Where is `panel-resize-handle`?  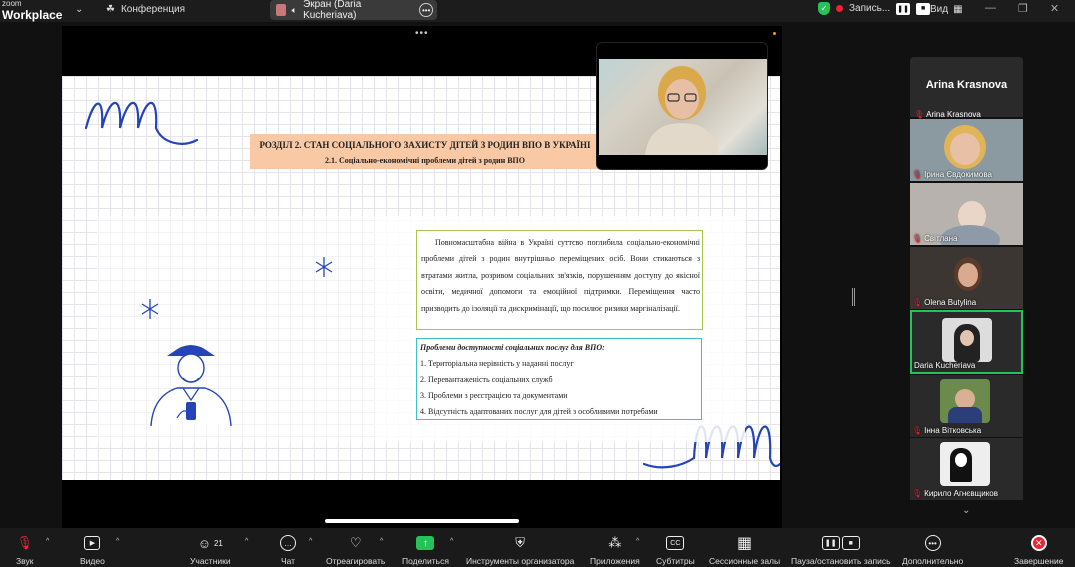 panel-resize-handle is located at coordinates (853, 297).